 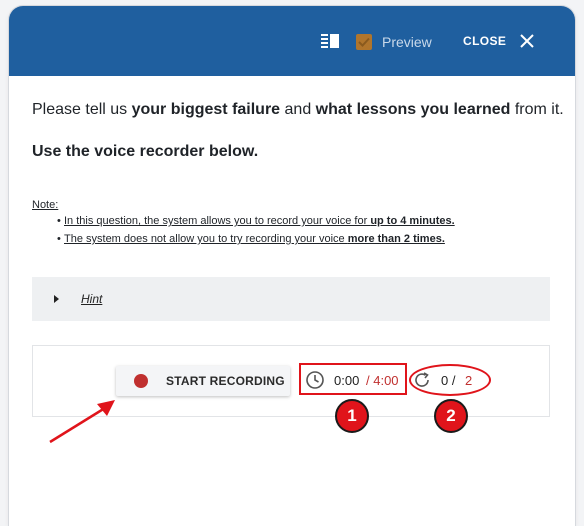 I want to click on question-emphasis: your biggest failure, so click(x=206, y=109).